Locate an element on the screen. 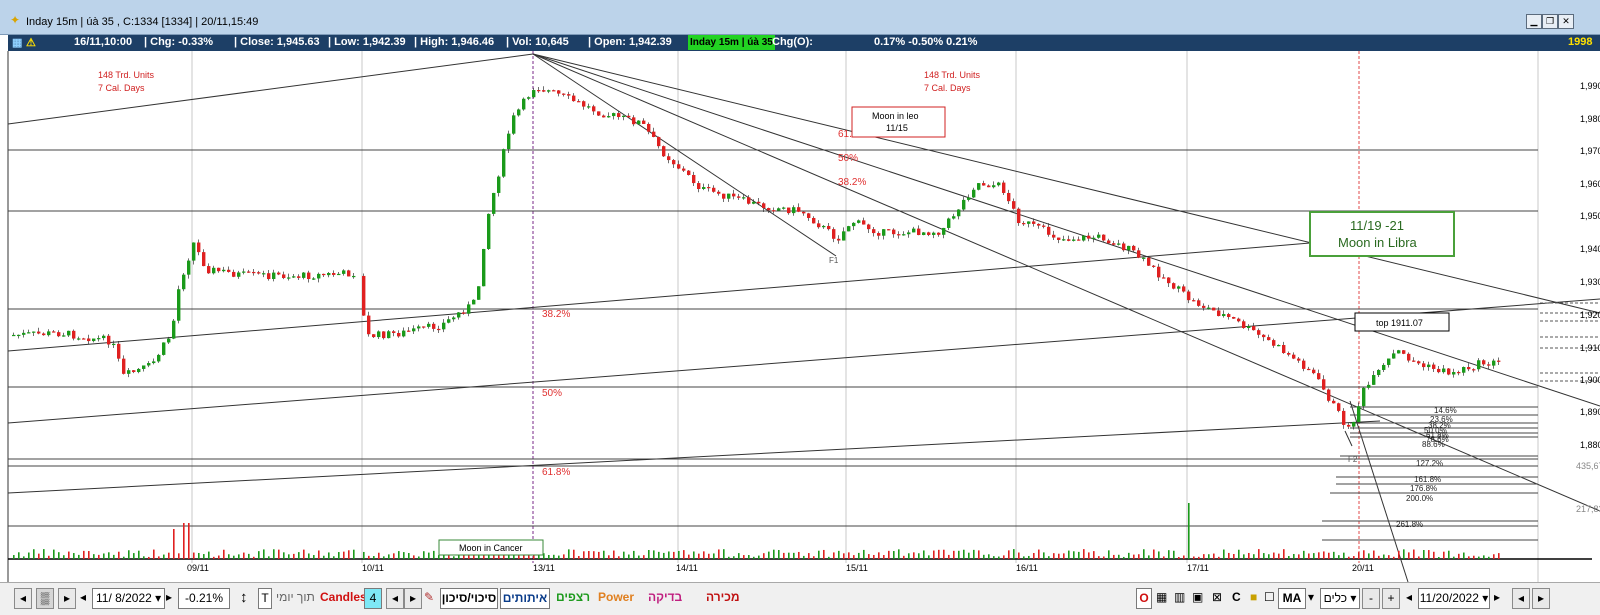 The width and height of the screenshot is (1600, 615). minimize-button: ▁ is located at coordinates (1534, 21).